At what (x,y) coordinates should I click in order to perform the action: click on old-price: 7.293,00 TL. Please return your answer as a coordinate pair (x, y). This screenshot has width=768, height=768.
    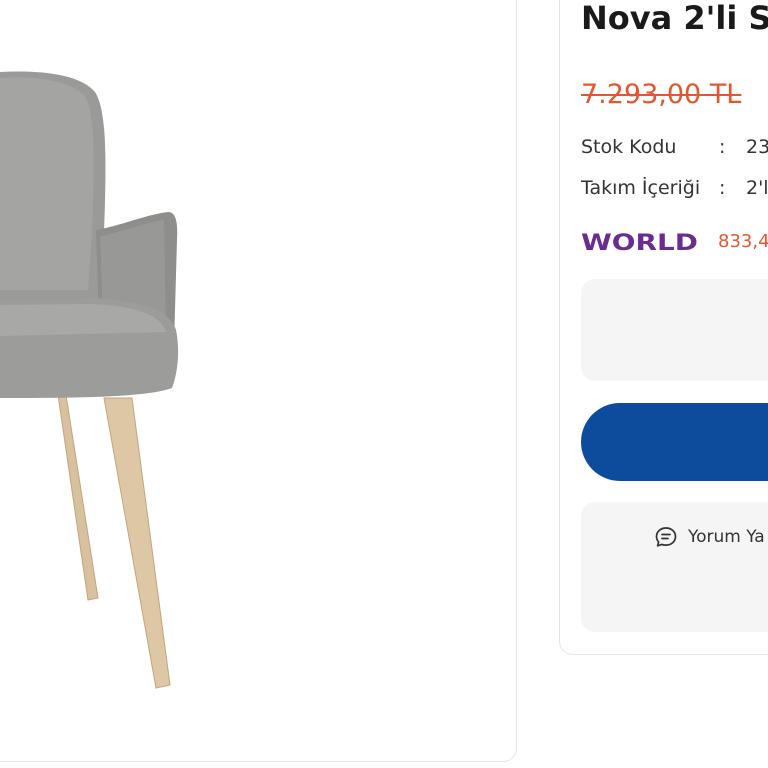
    Looking at the image, I should click on (661, 94).